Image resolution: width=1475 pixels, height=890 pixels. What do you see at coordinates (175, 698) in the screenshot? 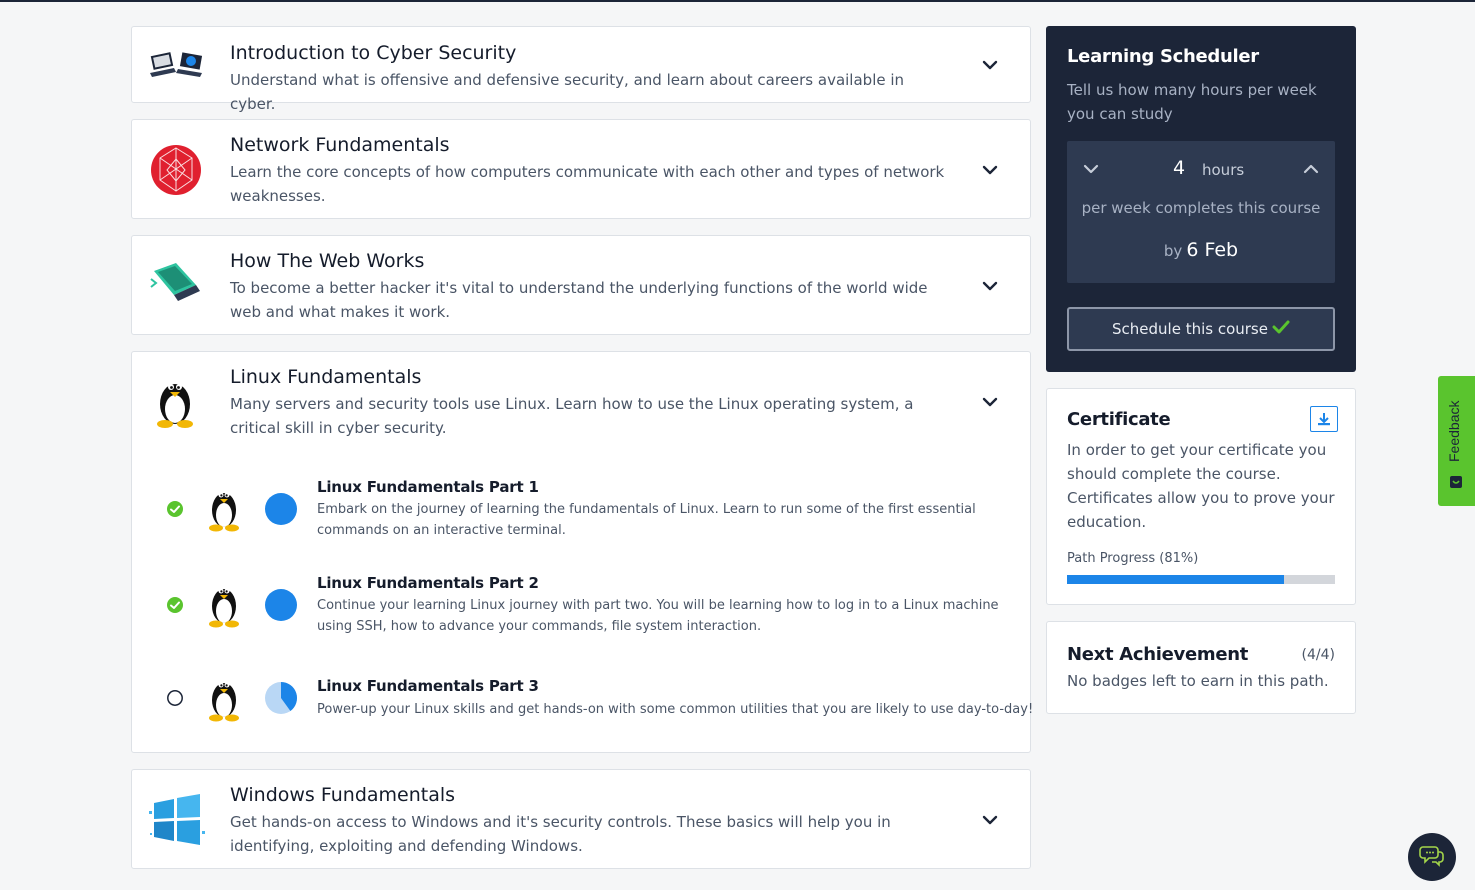
I see `incomplete-circle-icon` at bounding box center [175, 698].